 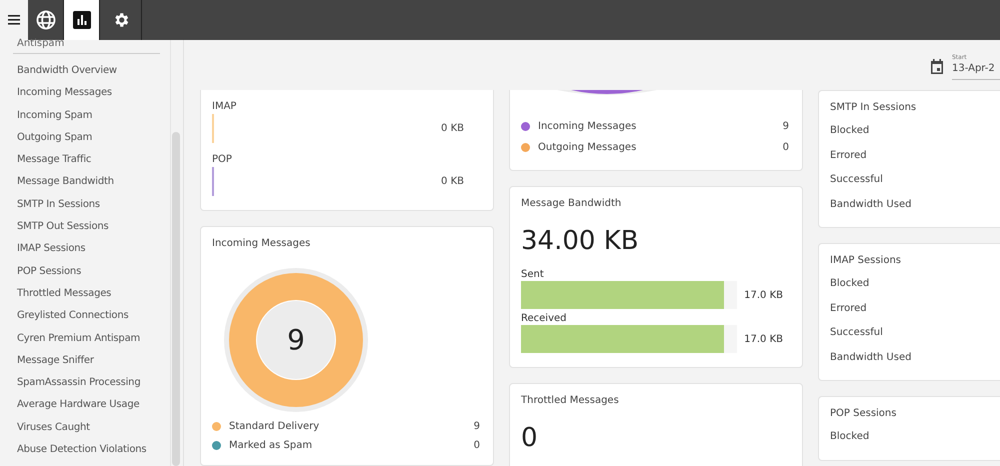 What do you see at coordinates (93, 182) in the screenshot?
I see `sidebar-item: Message Bandwidth` at bounding box center [93, 182].